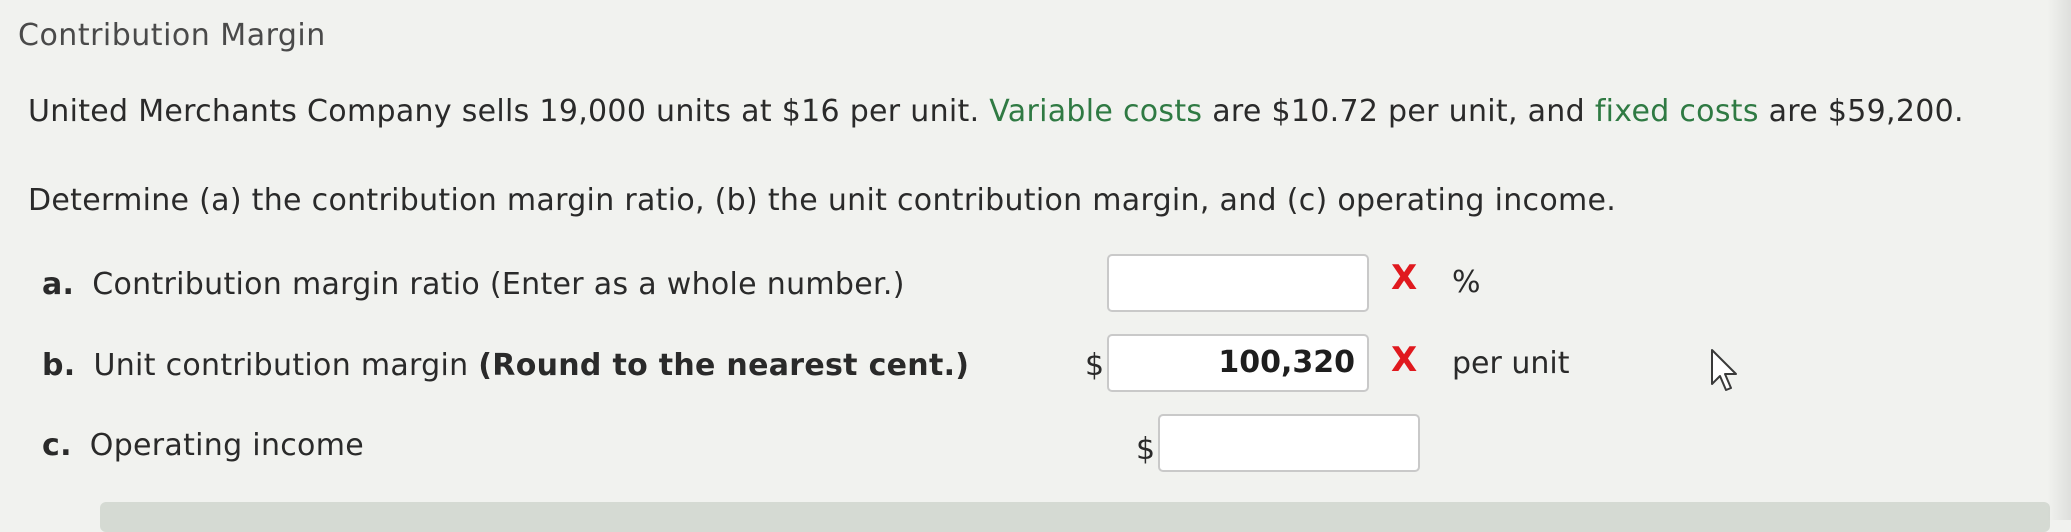 This screenshot has height=532, width=2071. Describe the element at coordinates (1289, 443) in the screenshot. I see `operating-income-input` at that location.